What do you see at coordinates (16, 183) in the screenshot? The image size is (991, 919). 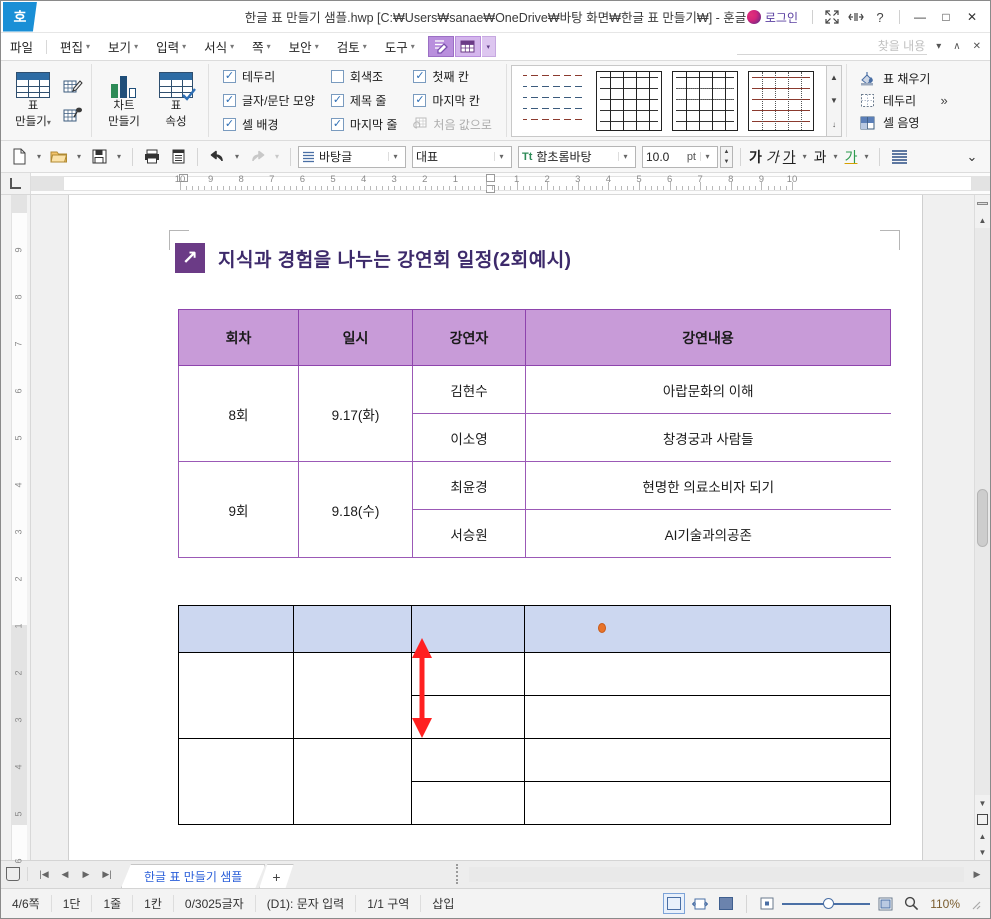 I see `tab-stop-selector` at bounding box center [16, 183].